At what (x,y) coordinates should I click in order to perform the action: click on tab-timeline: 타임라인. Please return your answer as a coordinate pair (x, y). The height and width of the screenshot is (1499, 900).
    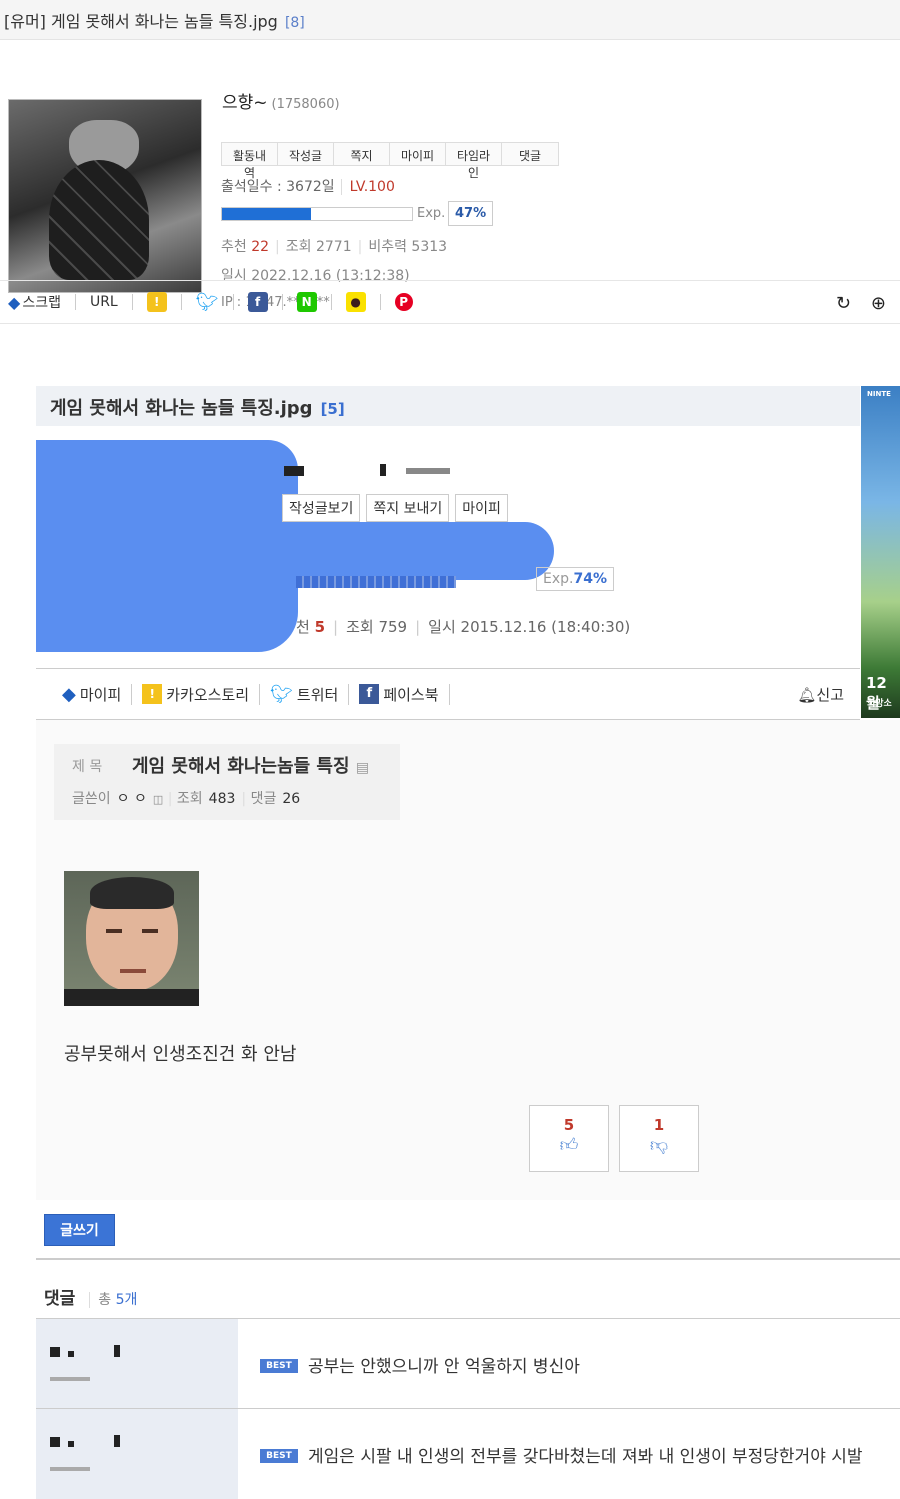
    Looking at the image, I should click on (474, 161).